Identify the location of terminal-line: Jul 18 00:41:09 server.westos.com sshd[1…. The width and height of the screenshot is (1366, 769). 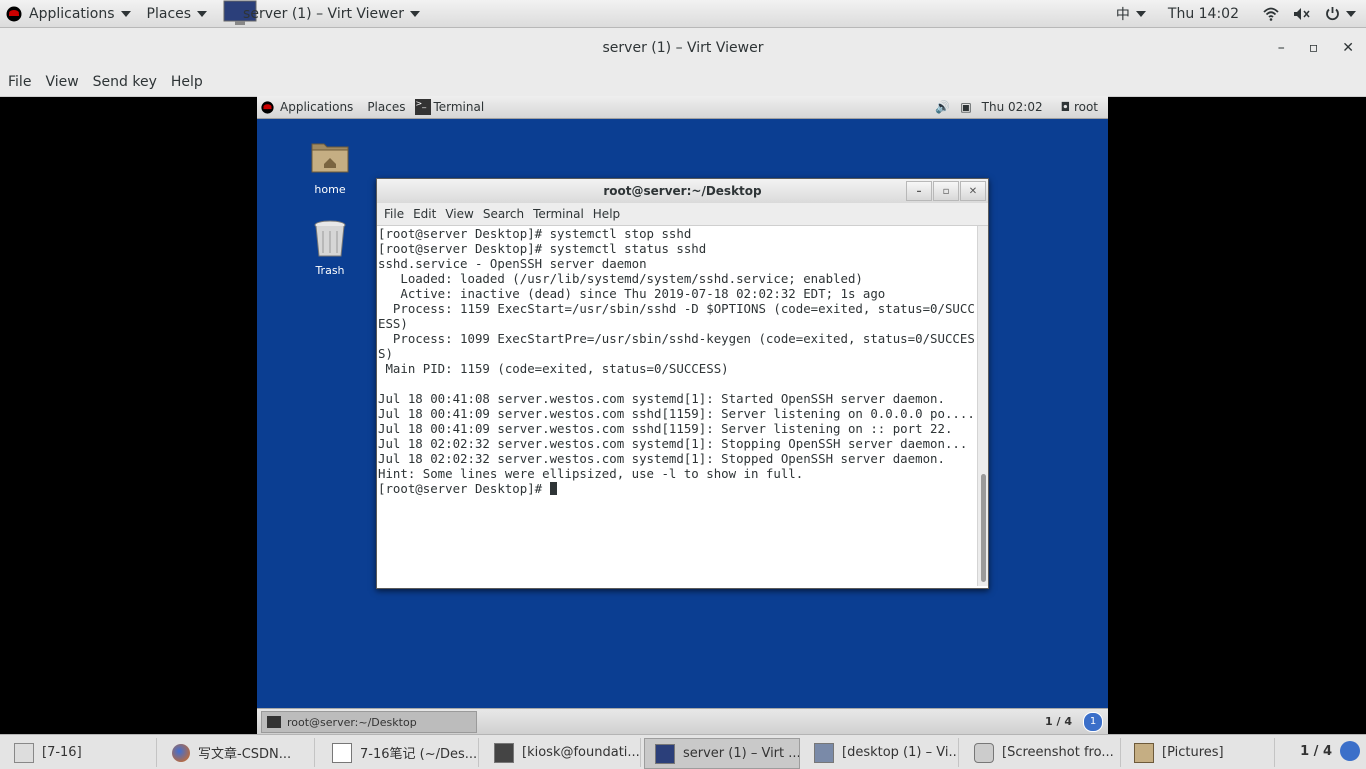
(676, 413).